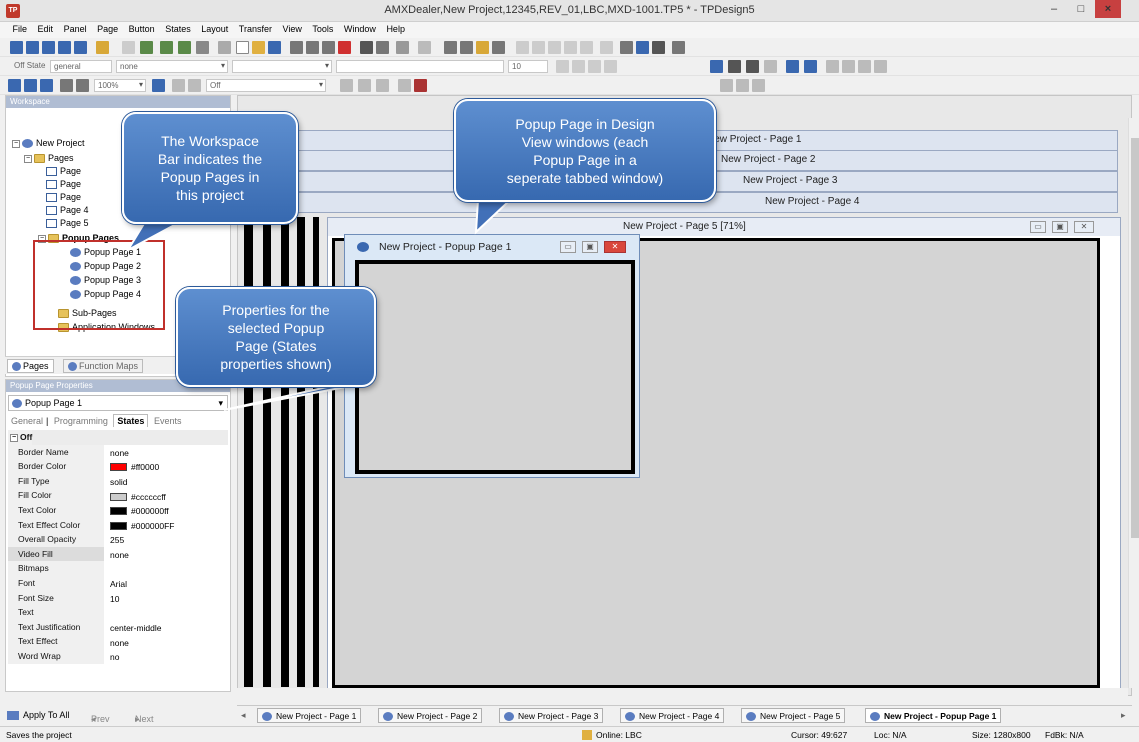  Describe the element at coordinates (118, 403) in the screenshot. I see `properties-object-select: Popup Page 1 ▾` at that location.